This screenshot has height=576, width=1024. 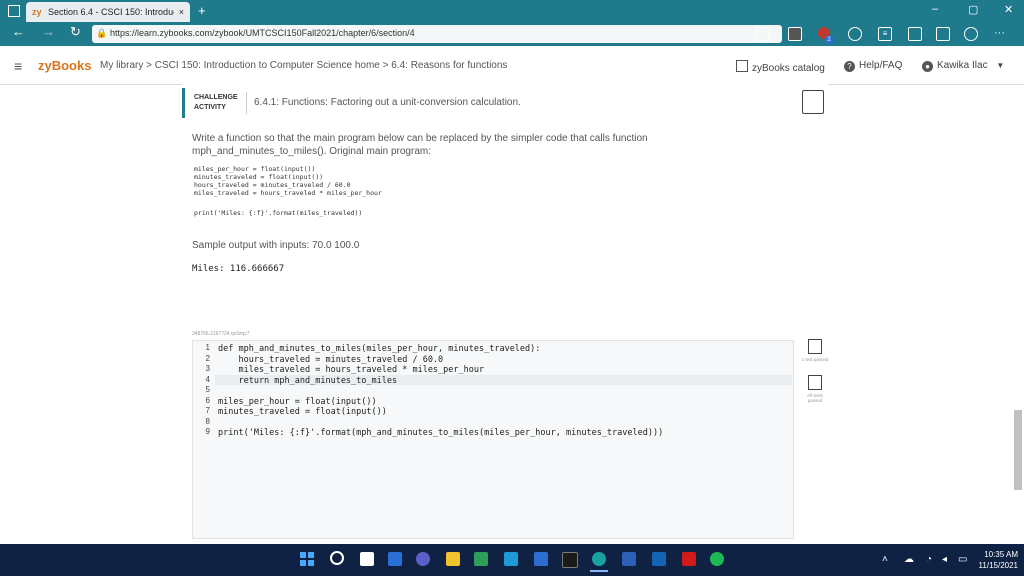 I want to click on line-number: 4, so click(x=207, y=379).